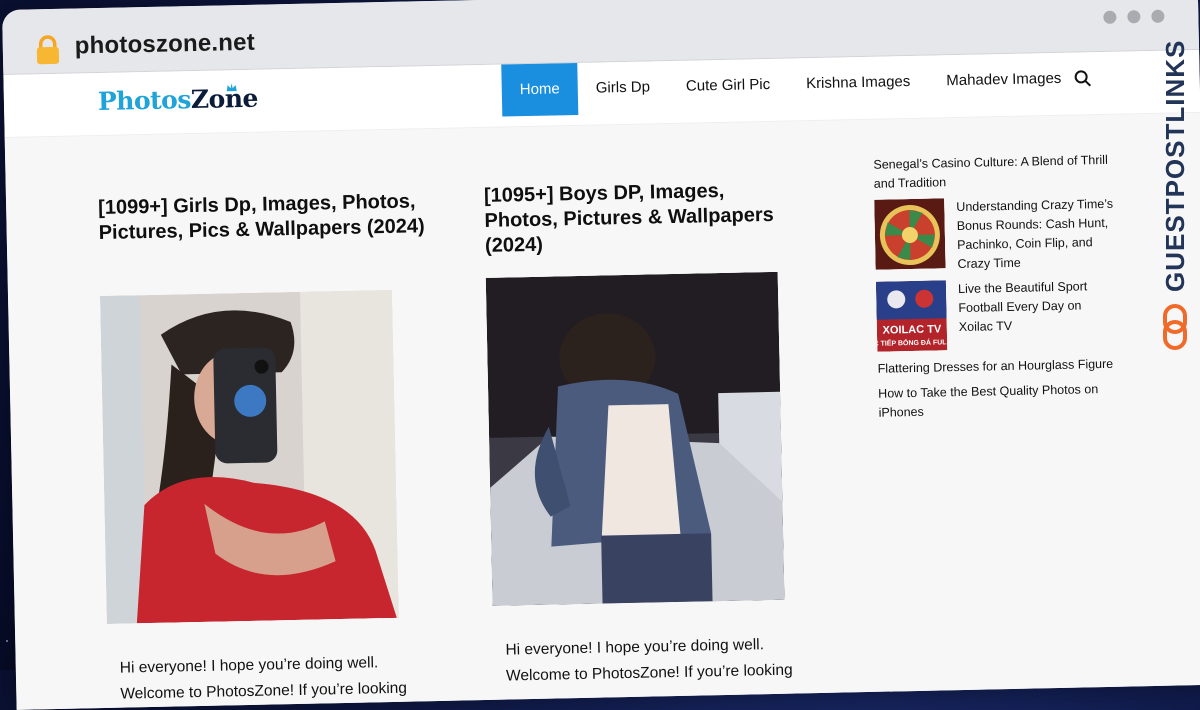 The image size is (1200, 710). What do you see at coordinates (231, 87) in the screenshot?
I see `logo-crown-icon` at bounding box center [231, 87].